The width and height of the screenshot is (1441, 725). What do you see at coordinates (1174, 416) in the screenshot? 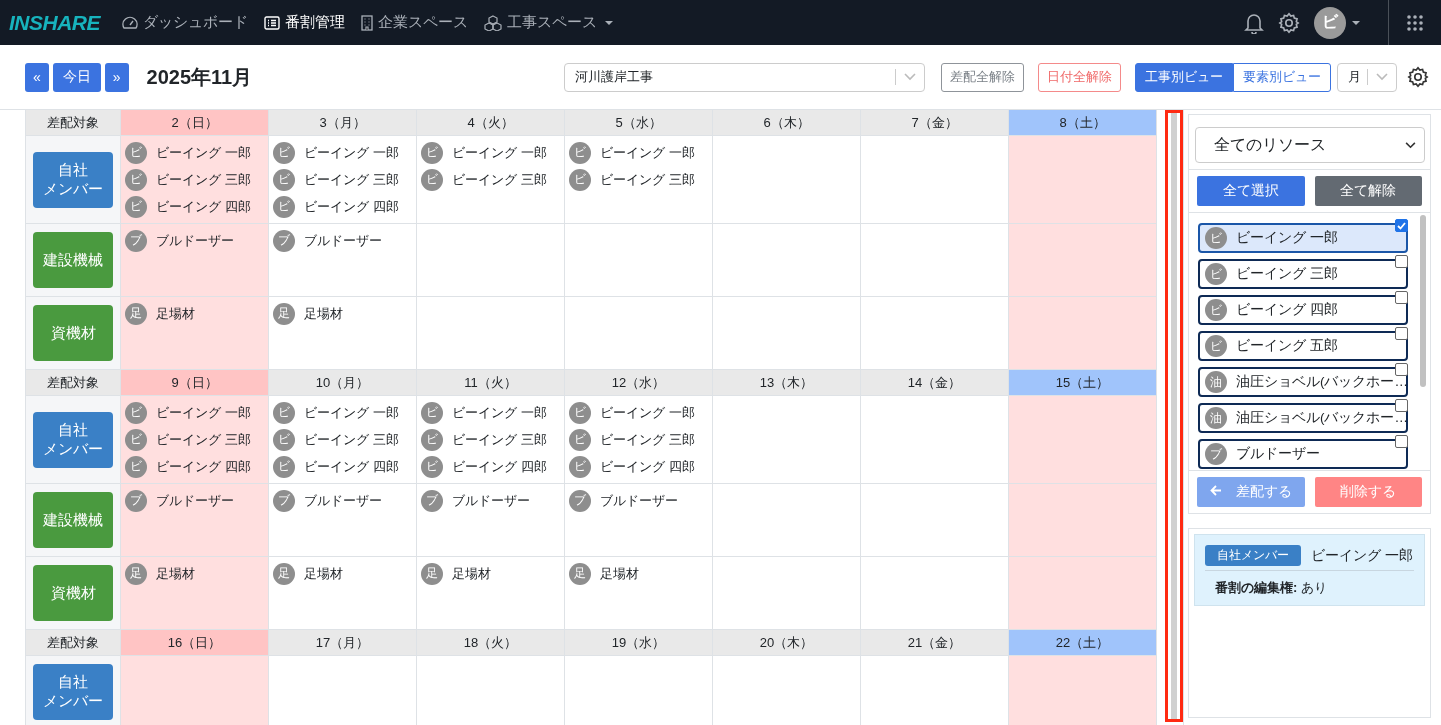
I see `scrollbar-track` at bounding box center [1174, 416].